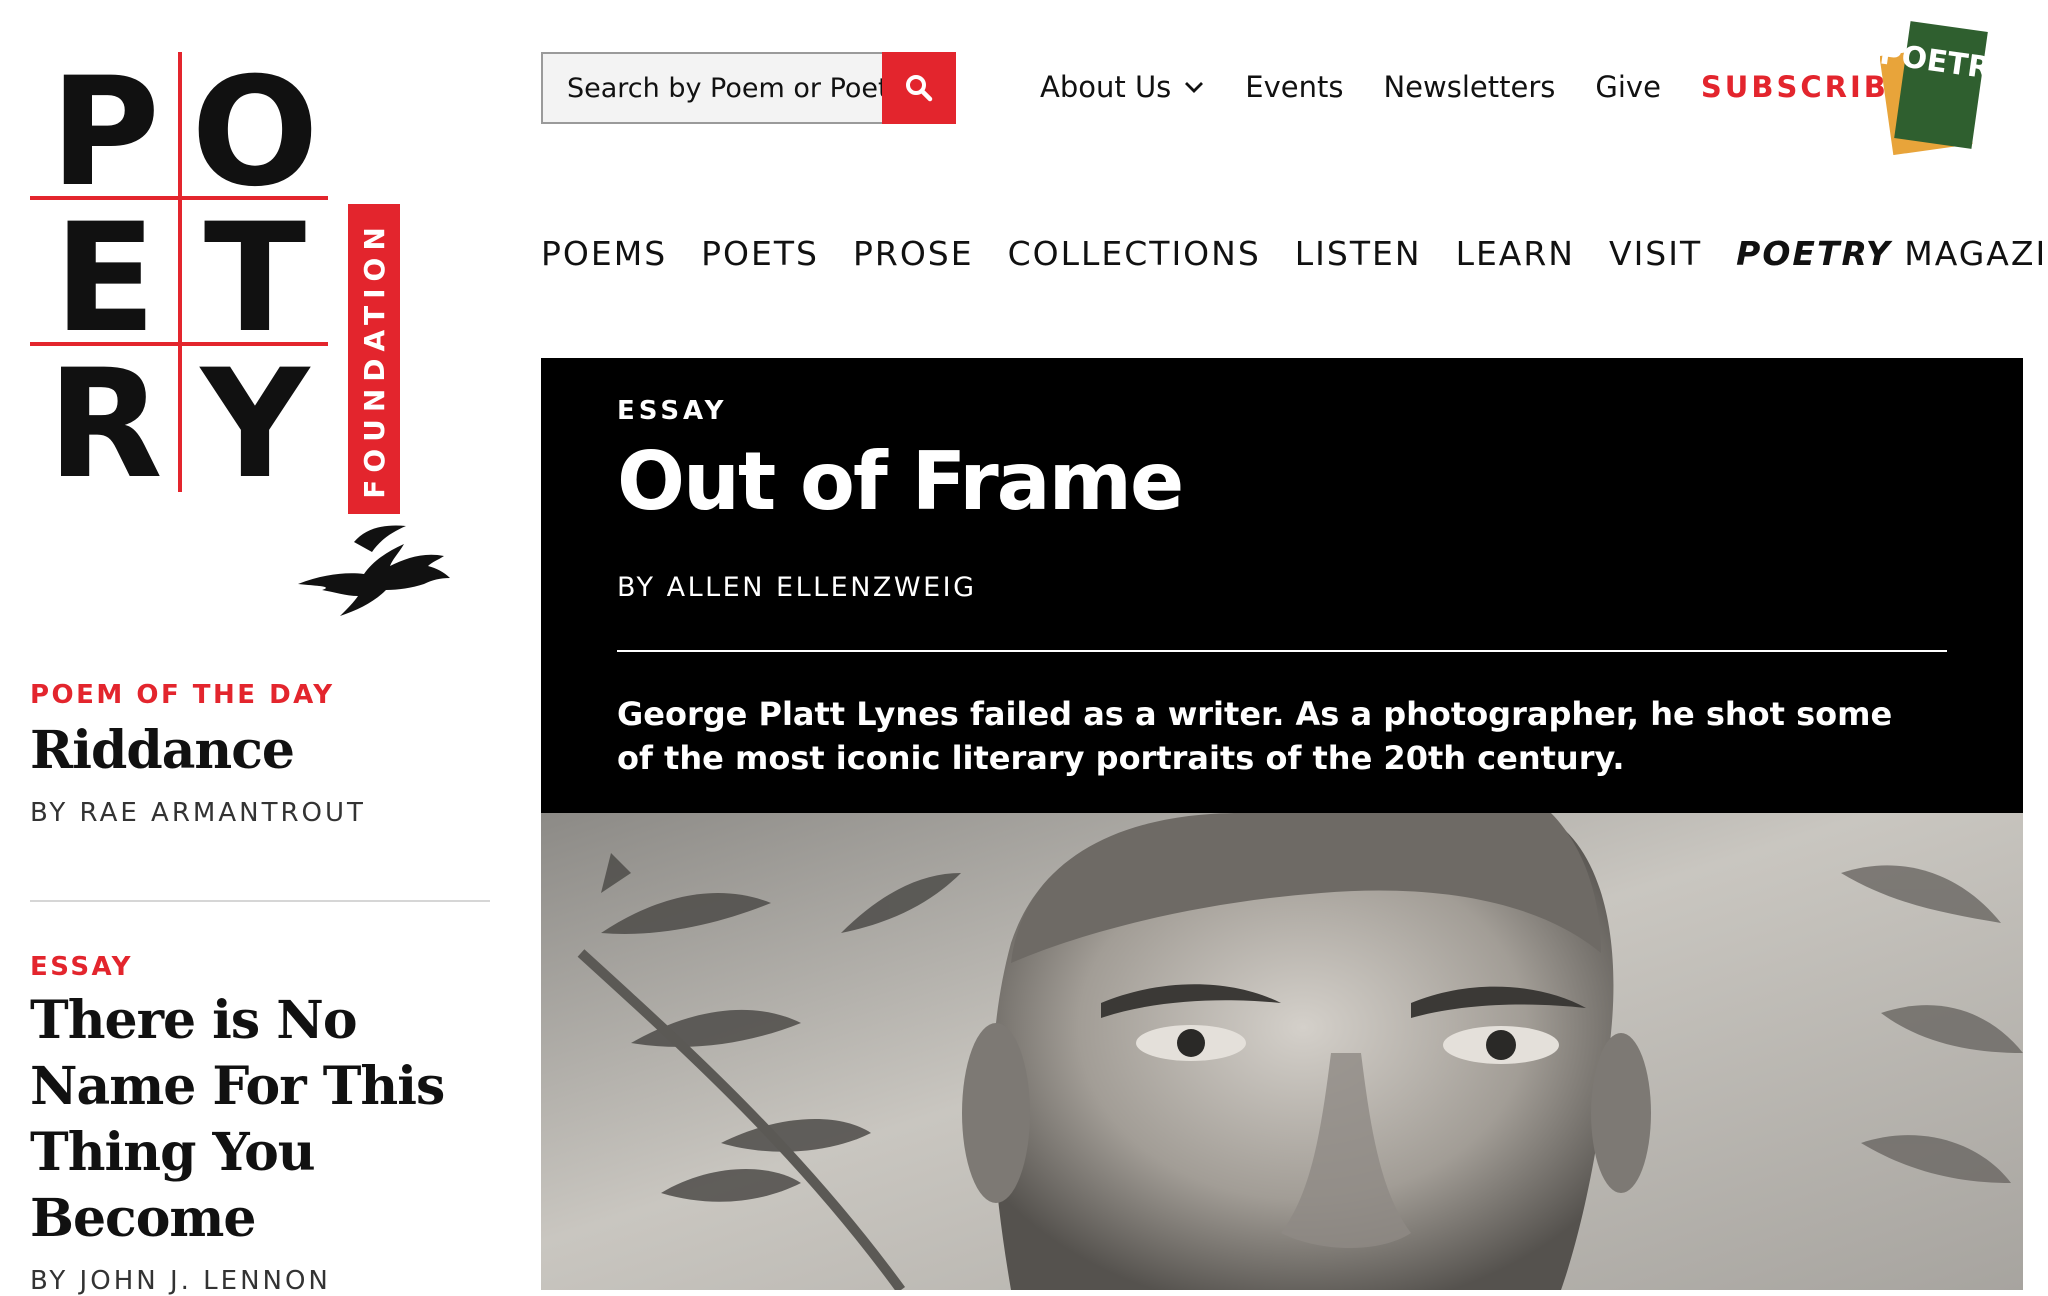 The height and width of the screenshot is (1296, 2048). I want to click on sidebar-essay-byline: BY JOHN J. LENNON, so click(260, 1281).